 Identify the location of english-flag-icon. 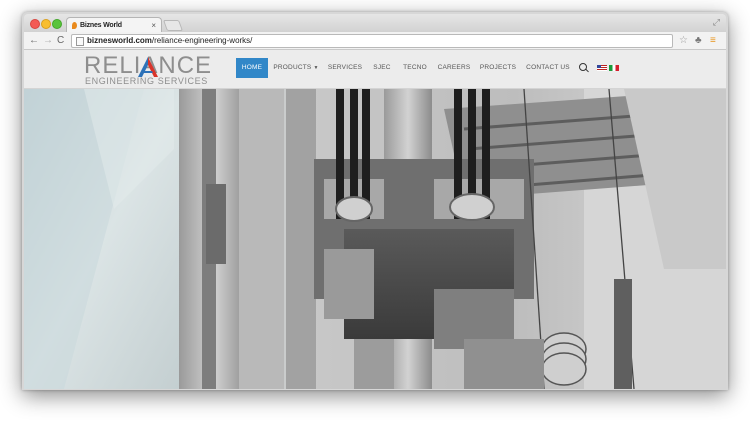
(602, 68).